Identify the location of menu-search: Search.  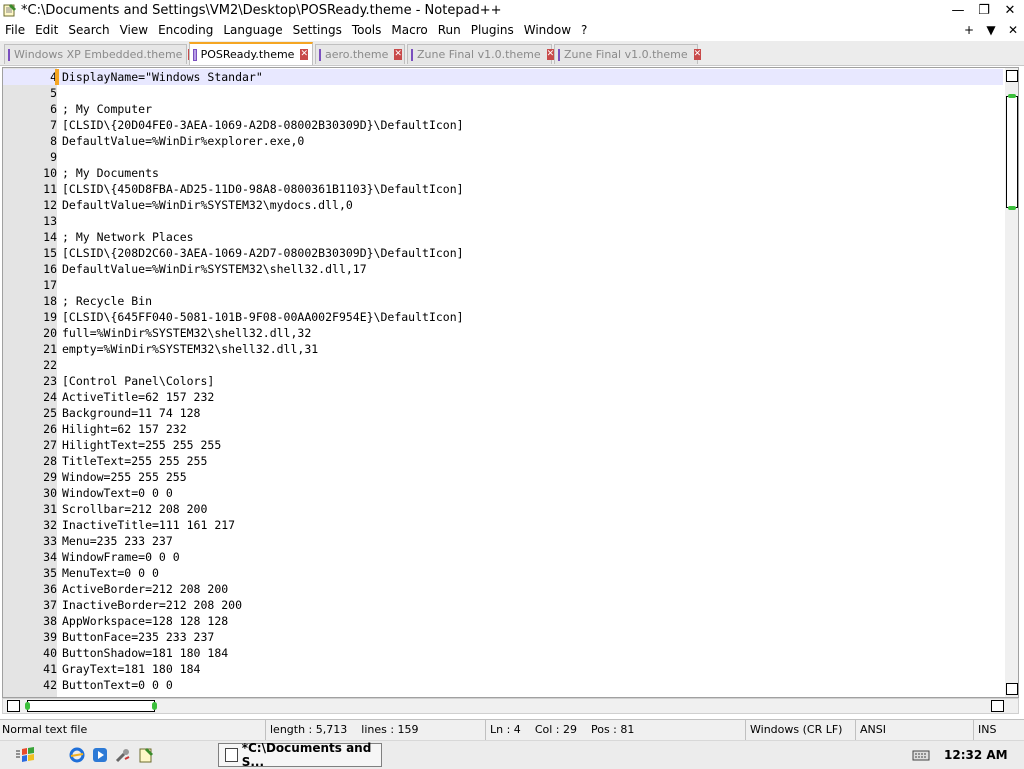
(88, 30).